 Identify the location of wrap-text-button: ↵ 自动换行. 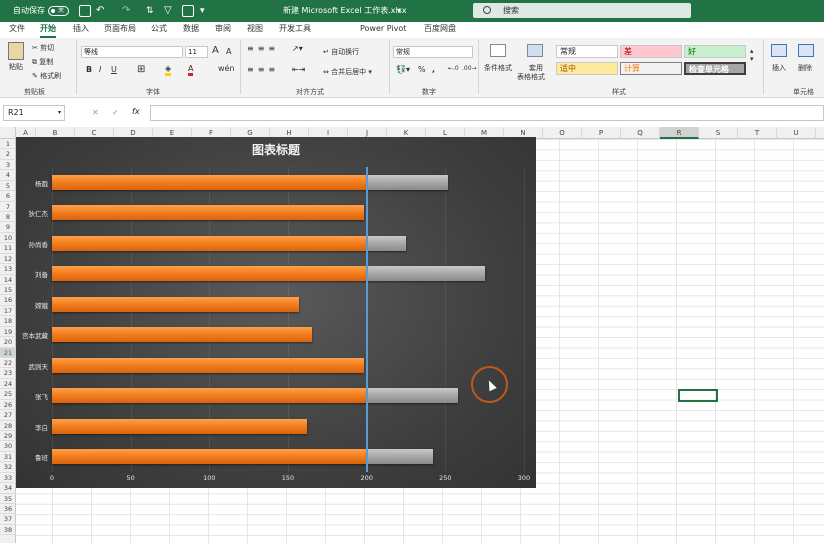
(341, 52).